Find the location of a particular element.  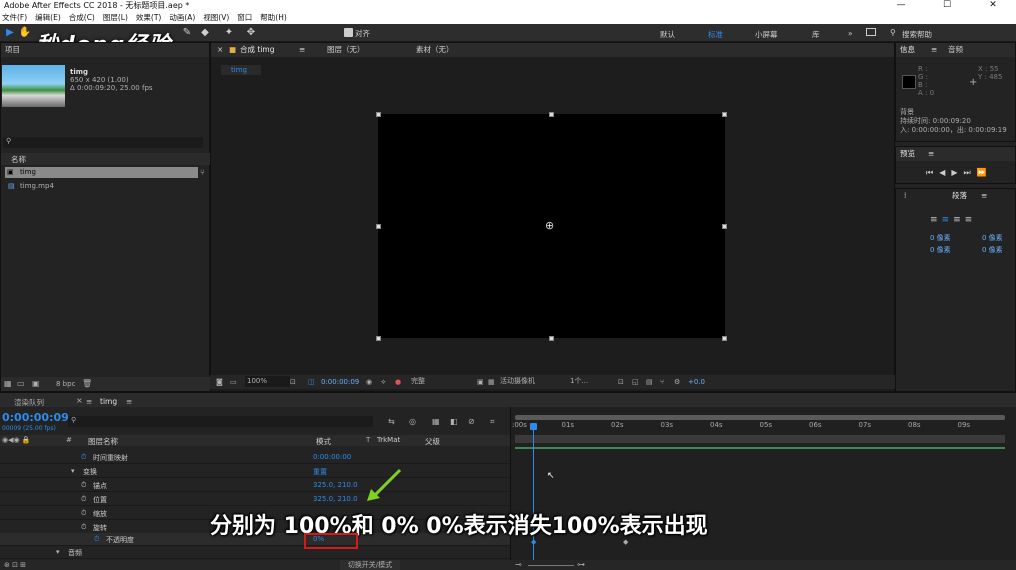

layer-property-row: ▾ 音频 is located at coordinates (255, 552).